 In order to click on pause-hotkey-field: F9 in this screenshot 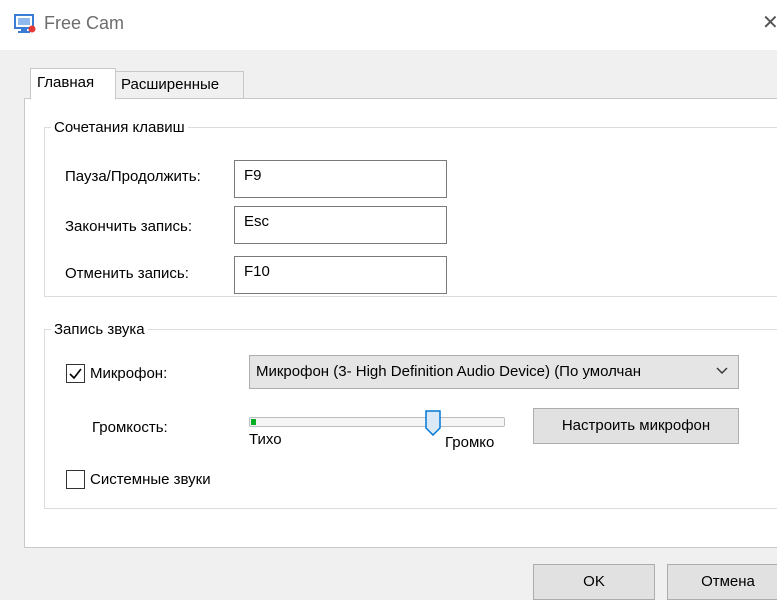, I will do `click(340, 179)`.